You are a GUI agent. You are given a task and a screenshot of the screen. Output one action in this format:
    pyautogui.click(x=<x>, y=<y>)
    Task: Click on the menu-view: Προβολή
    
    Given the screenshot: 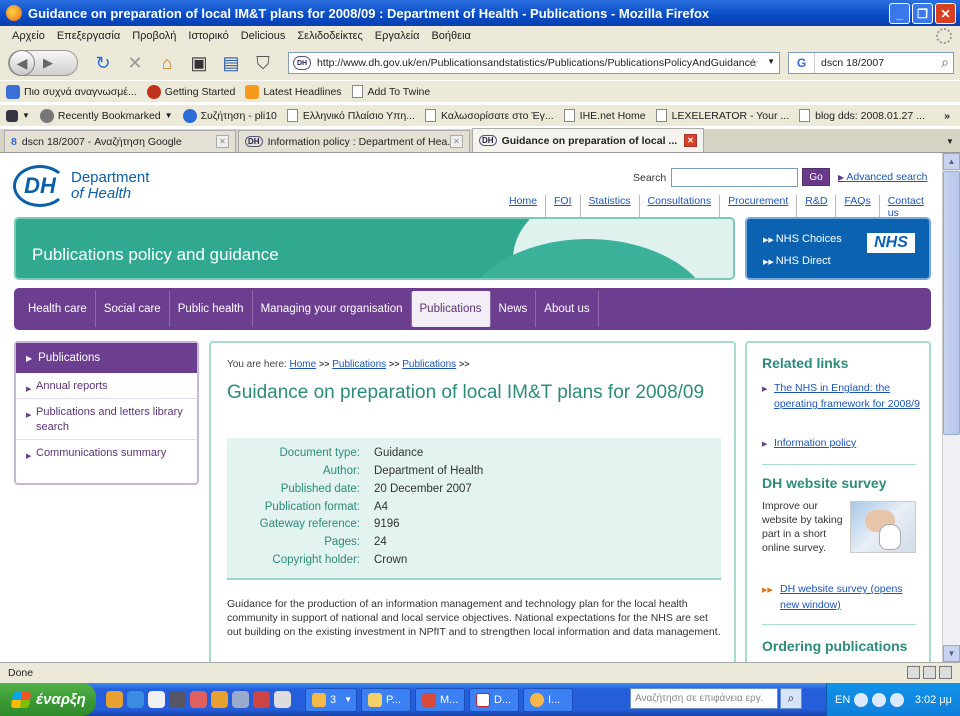 What is the action you would take?
    pyautogui.click(x=154, y=36)
    